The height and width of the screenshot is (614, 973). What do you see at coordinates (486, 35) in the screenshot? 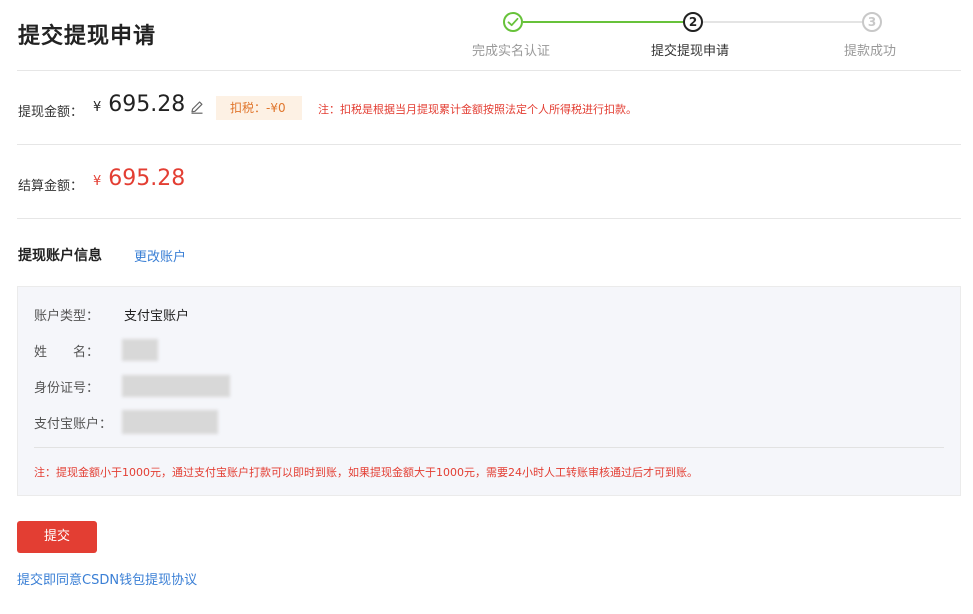
I see `progress-stepper: 2 3 完成实名认证 提交提现申请 提款成功` at bounding box center [486, 35].